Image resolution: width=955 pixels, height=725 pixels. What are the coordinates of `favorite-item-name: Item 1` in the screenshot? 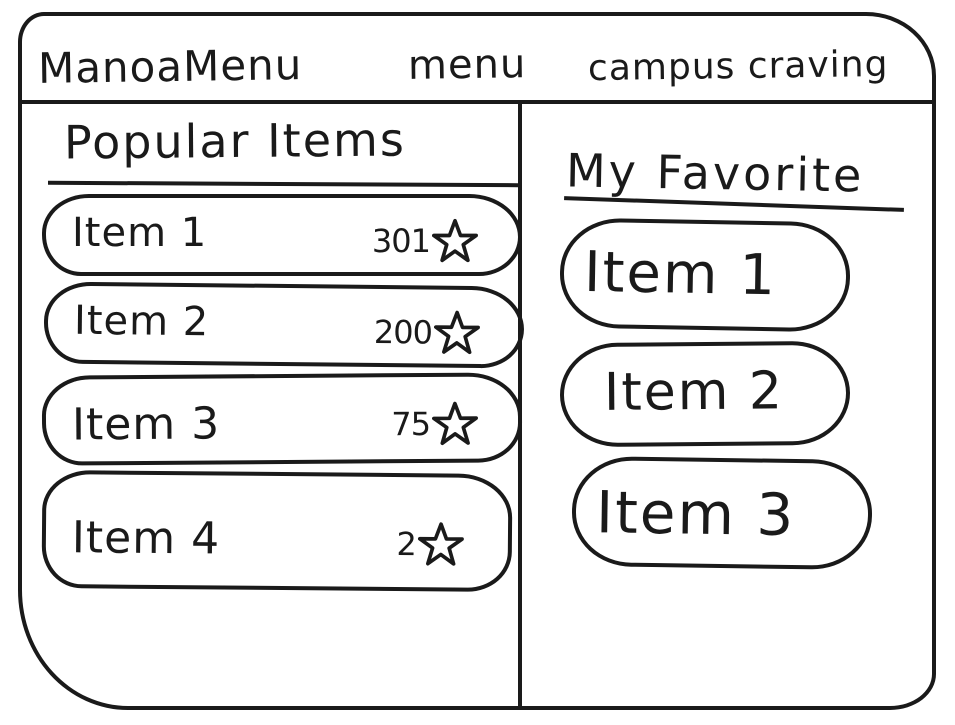 It's located at (680, 274).